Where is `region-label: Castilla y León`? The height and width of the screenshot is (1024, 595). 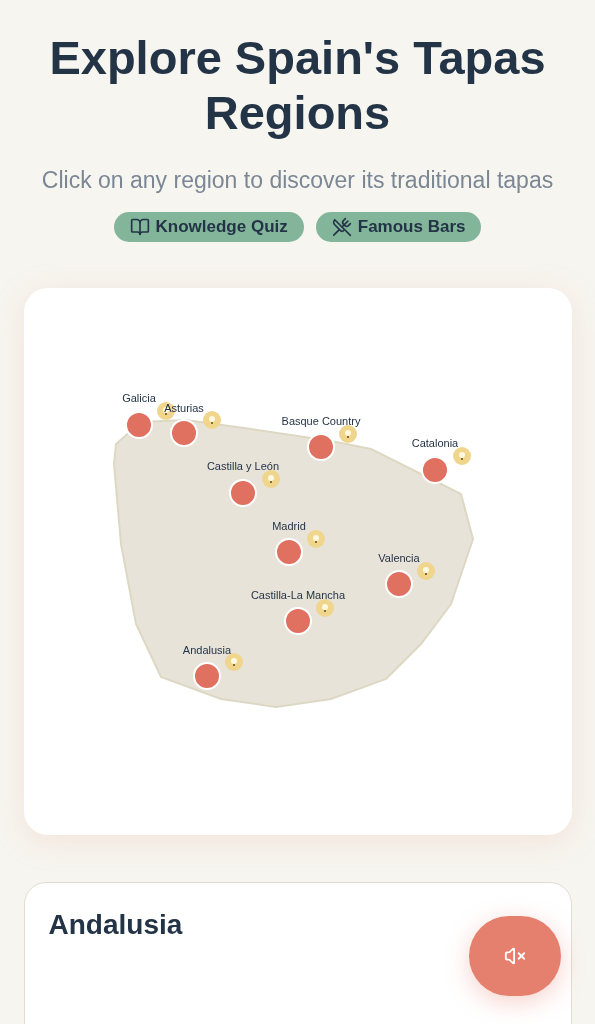
region-label: Castilla y León is located at coordinates (242, 466).